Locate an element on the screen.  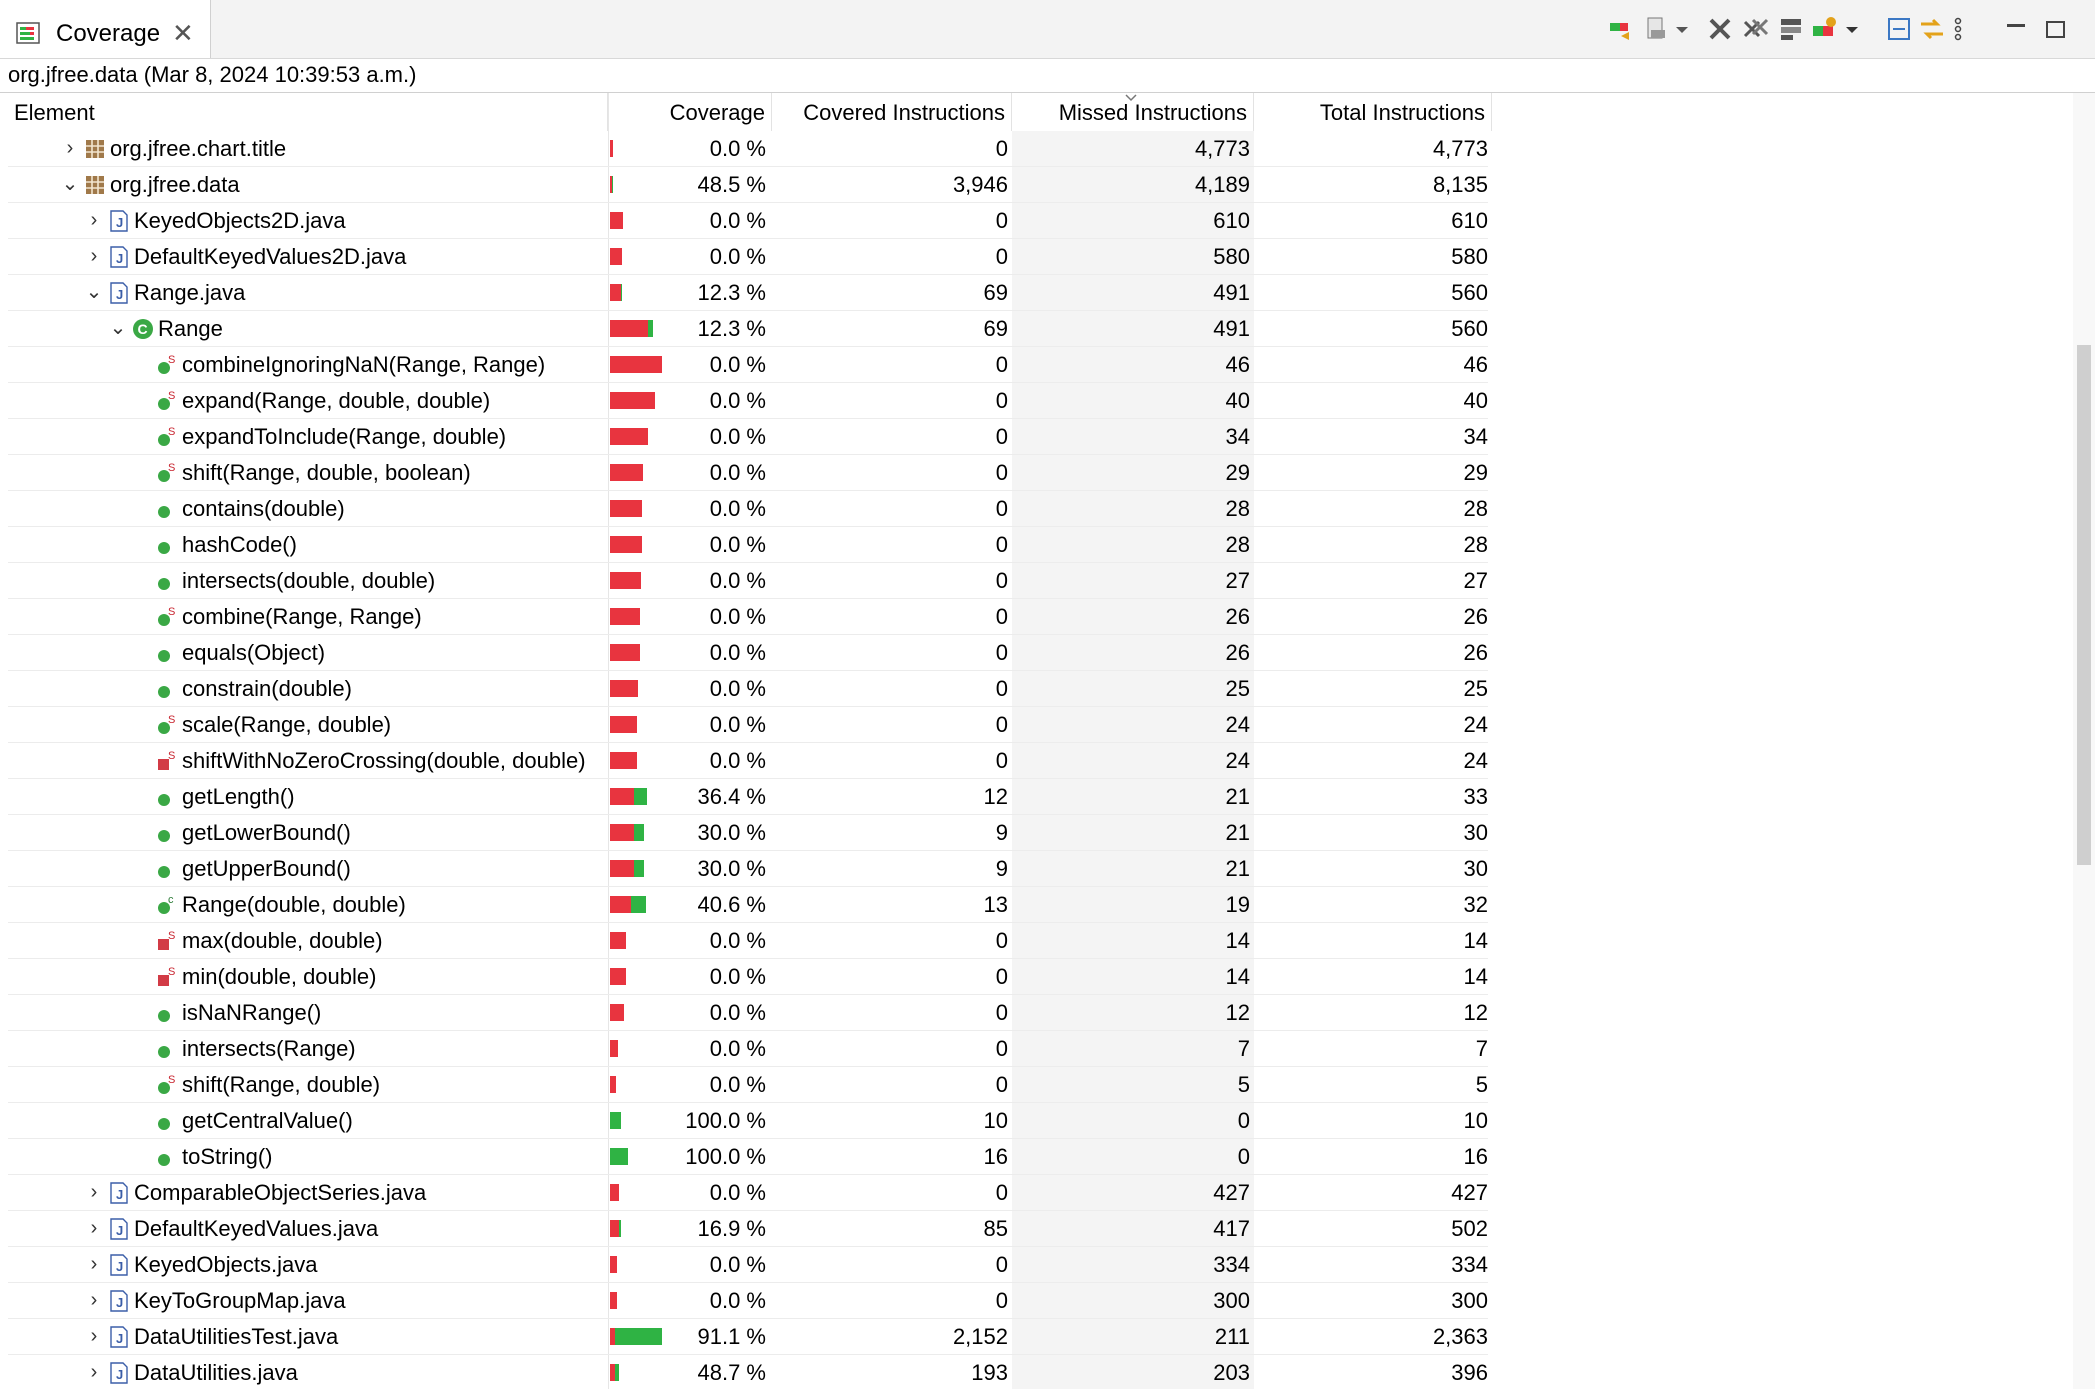
table-row: S combine(Range, Range) 0.0 % 0 26 26 is located at coordinates (748, 617).